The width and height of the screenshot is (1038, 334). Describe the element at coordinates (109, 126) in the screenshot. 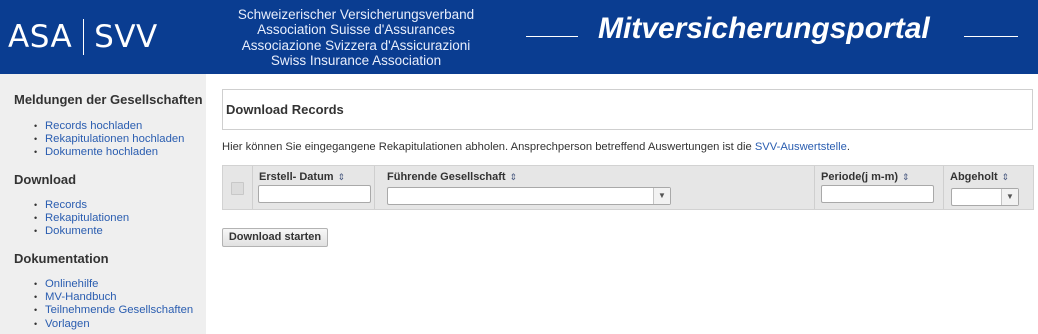

I see `sidebar-item-records-hochladen: Records hochladen` at that location.